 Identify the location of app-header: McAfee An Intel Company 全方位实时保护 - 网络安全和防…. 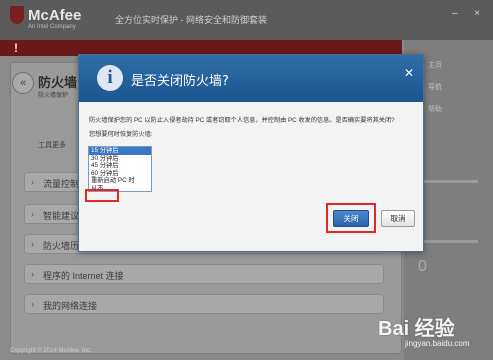
(246, 20).